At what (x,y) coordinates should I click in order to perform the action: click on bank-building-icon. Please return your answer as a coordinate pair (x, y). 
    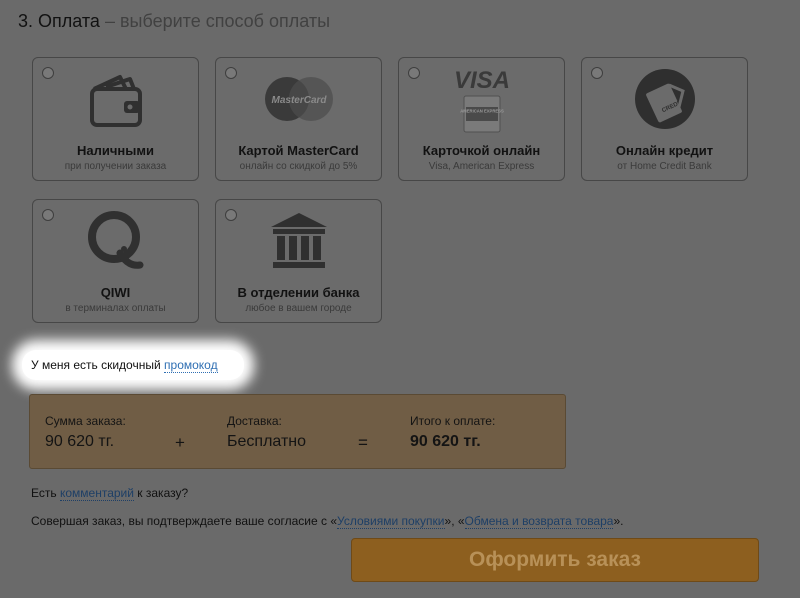
    Looking at the image, I should click on (298, 241).